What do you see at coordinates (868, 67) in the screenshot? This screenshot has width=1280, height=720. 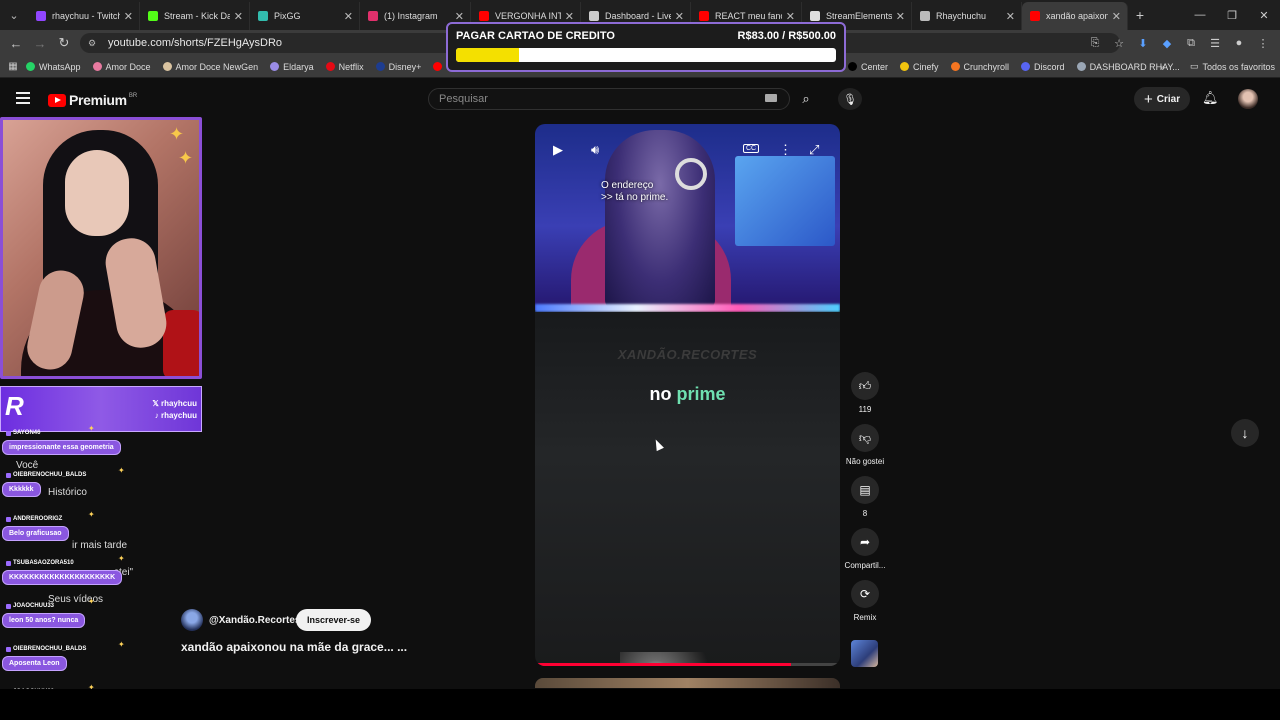 I see `bookmark-item: Center` at bounding box center [868, 67].